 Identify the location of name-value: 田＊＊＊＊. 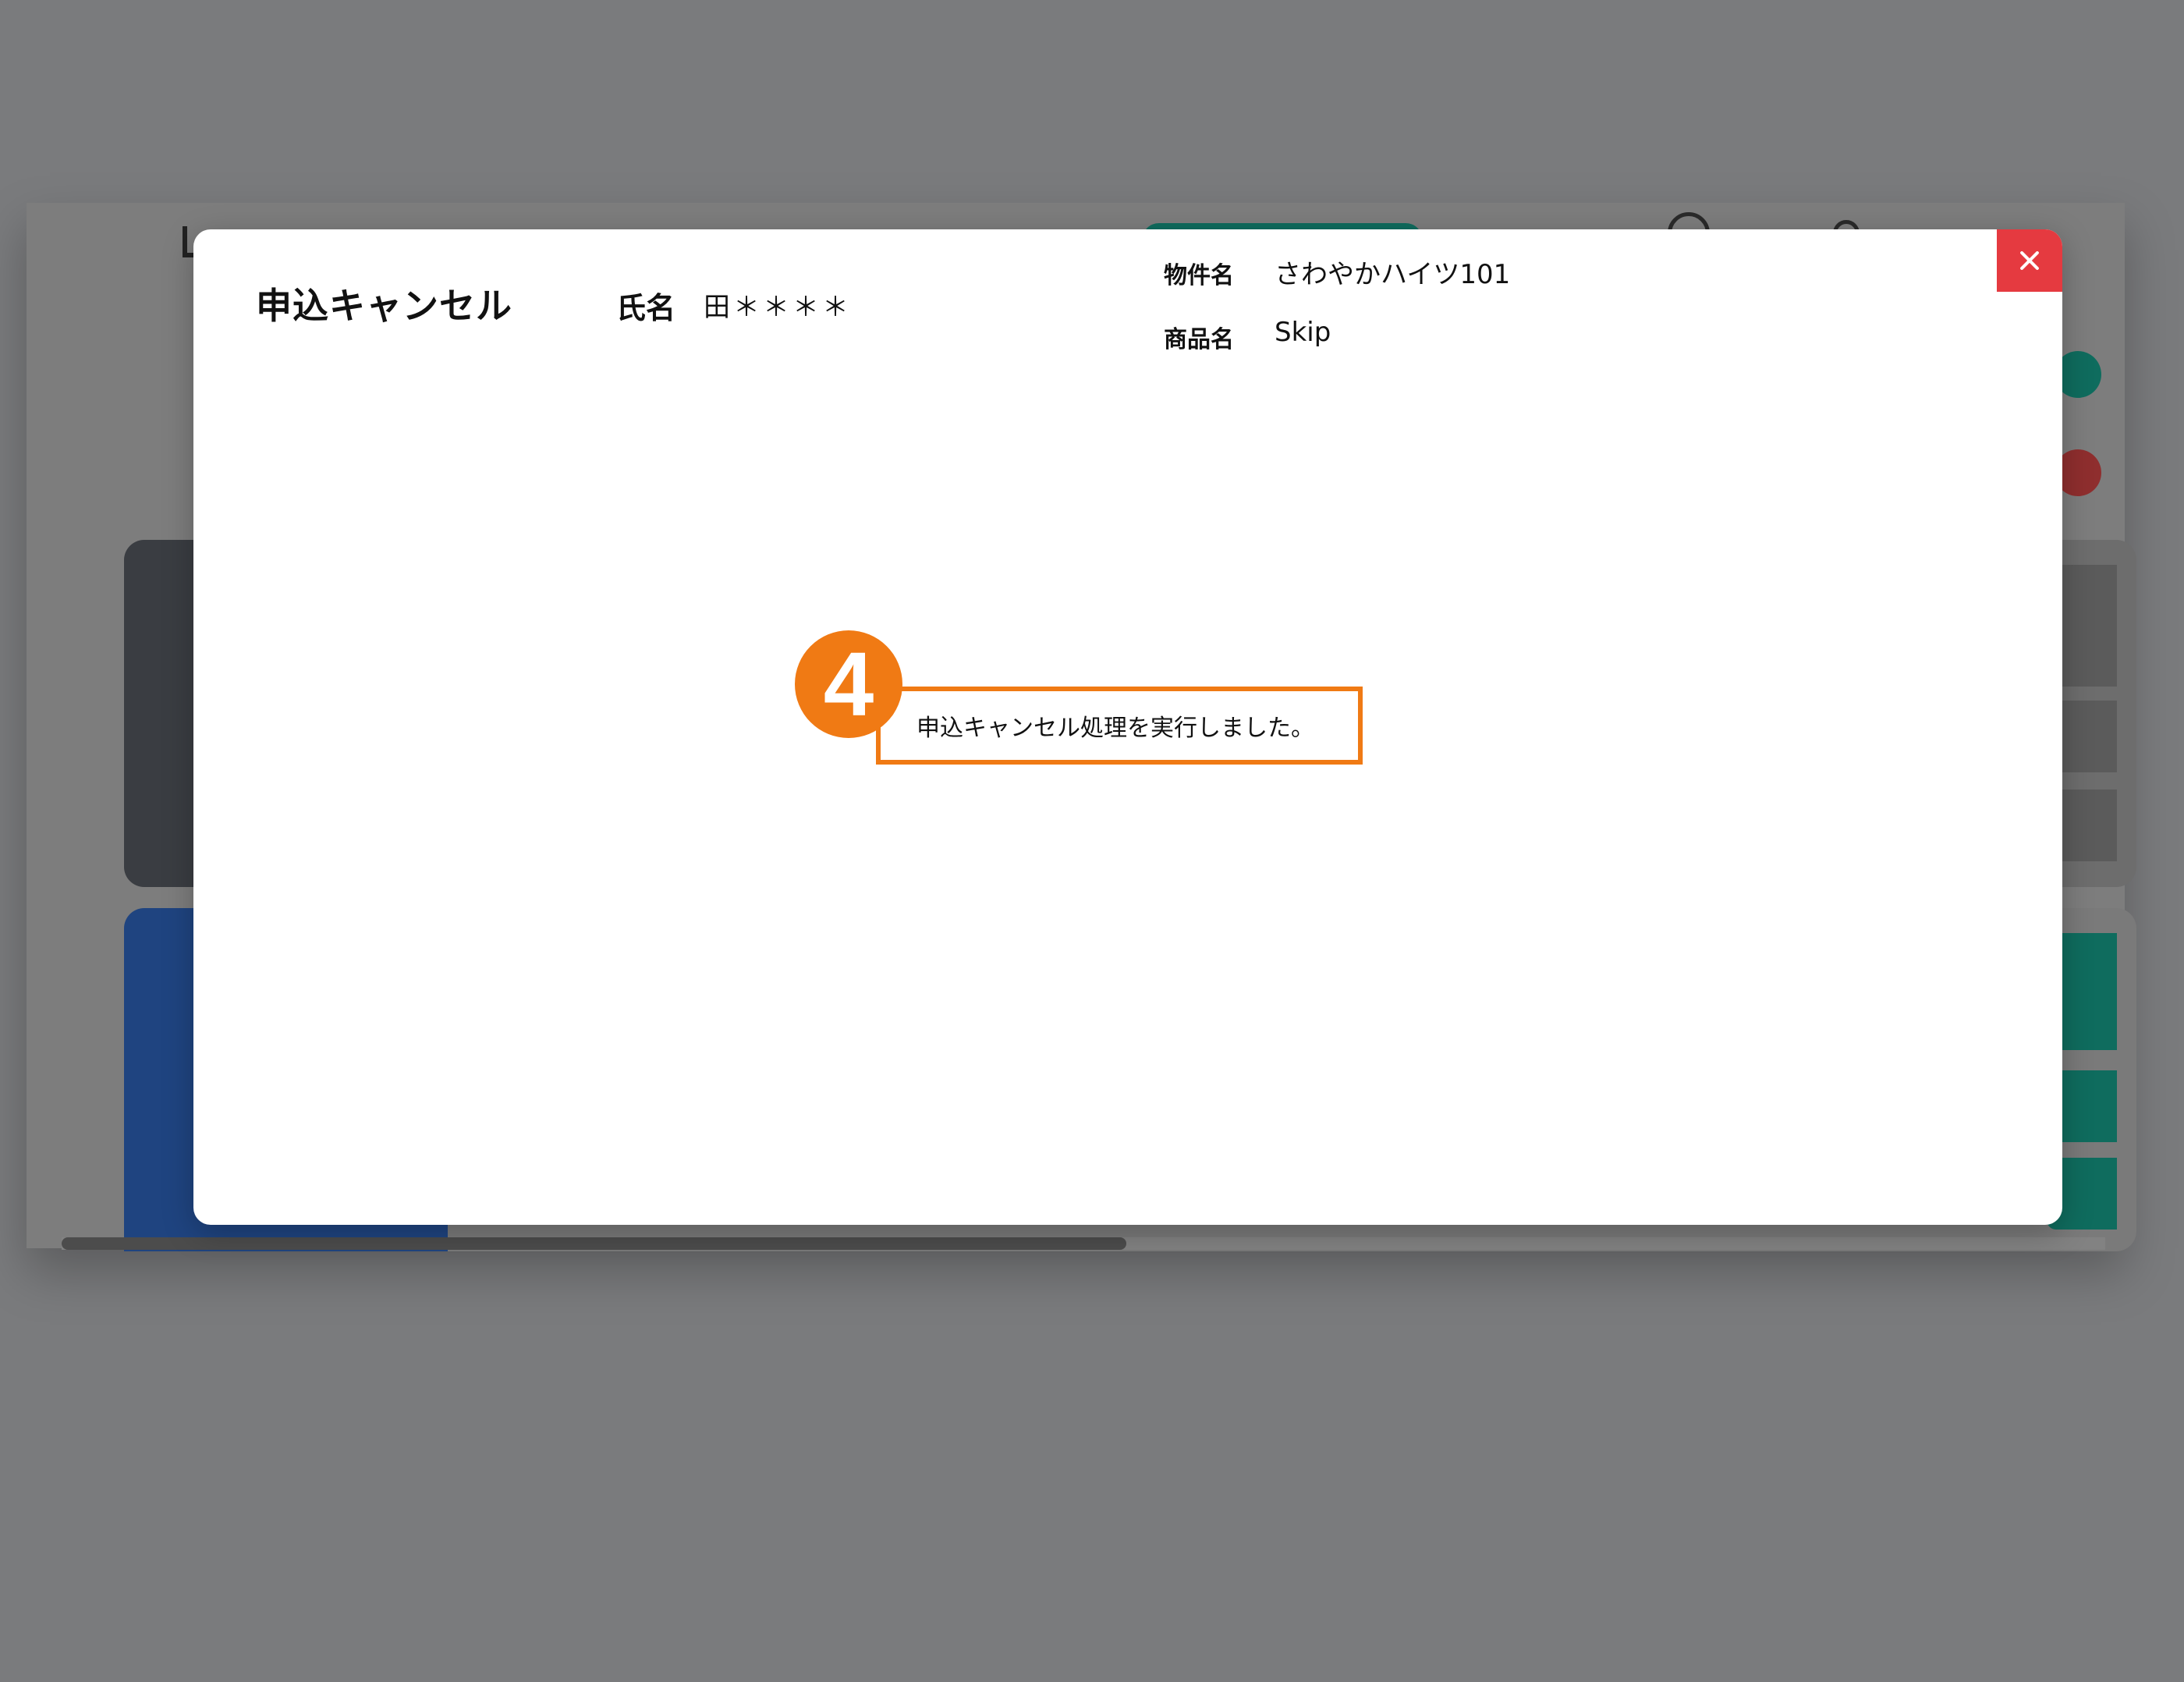
(778, 308).